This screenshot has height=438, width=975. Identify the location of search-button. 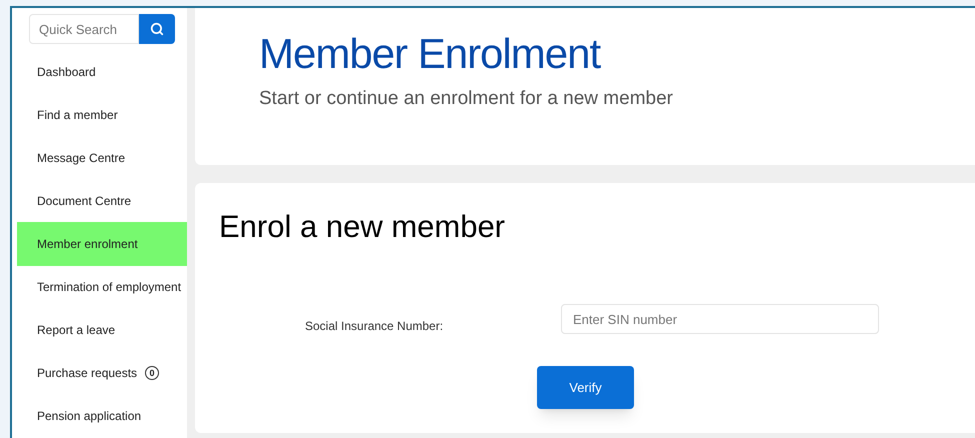
(157, 29).